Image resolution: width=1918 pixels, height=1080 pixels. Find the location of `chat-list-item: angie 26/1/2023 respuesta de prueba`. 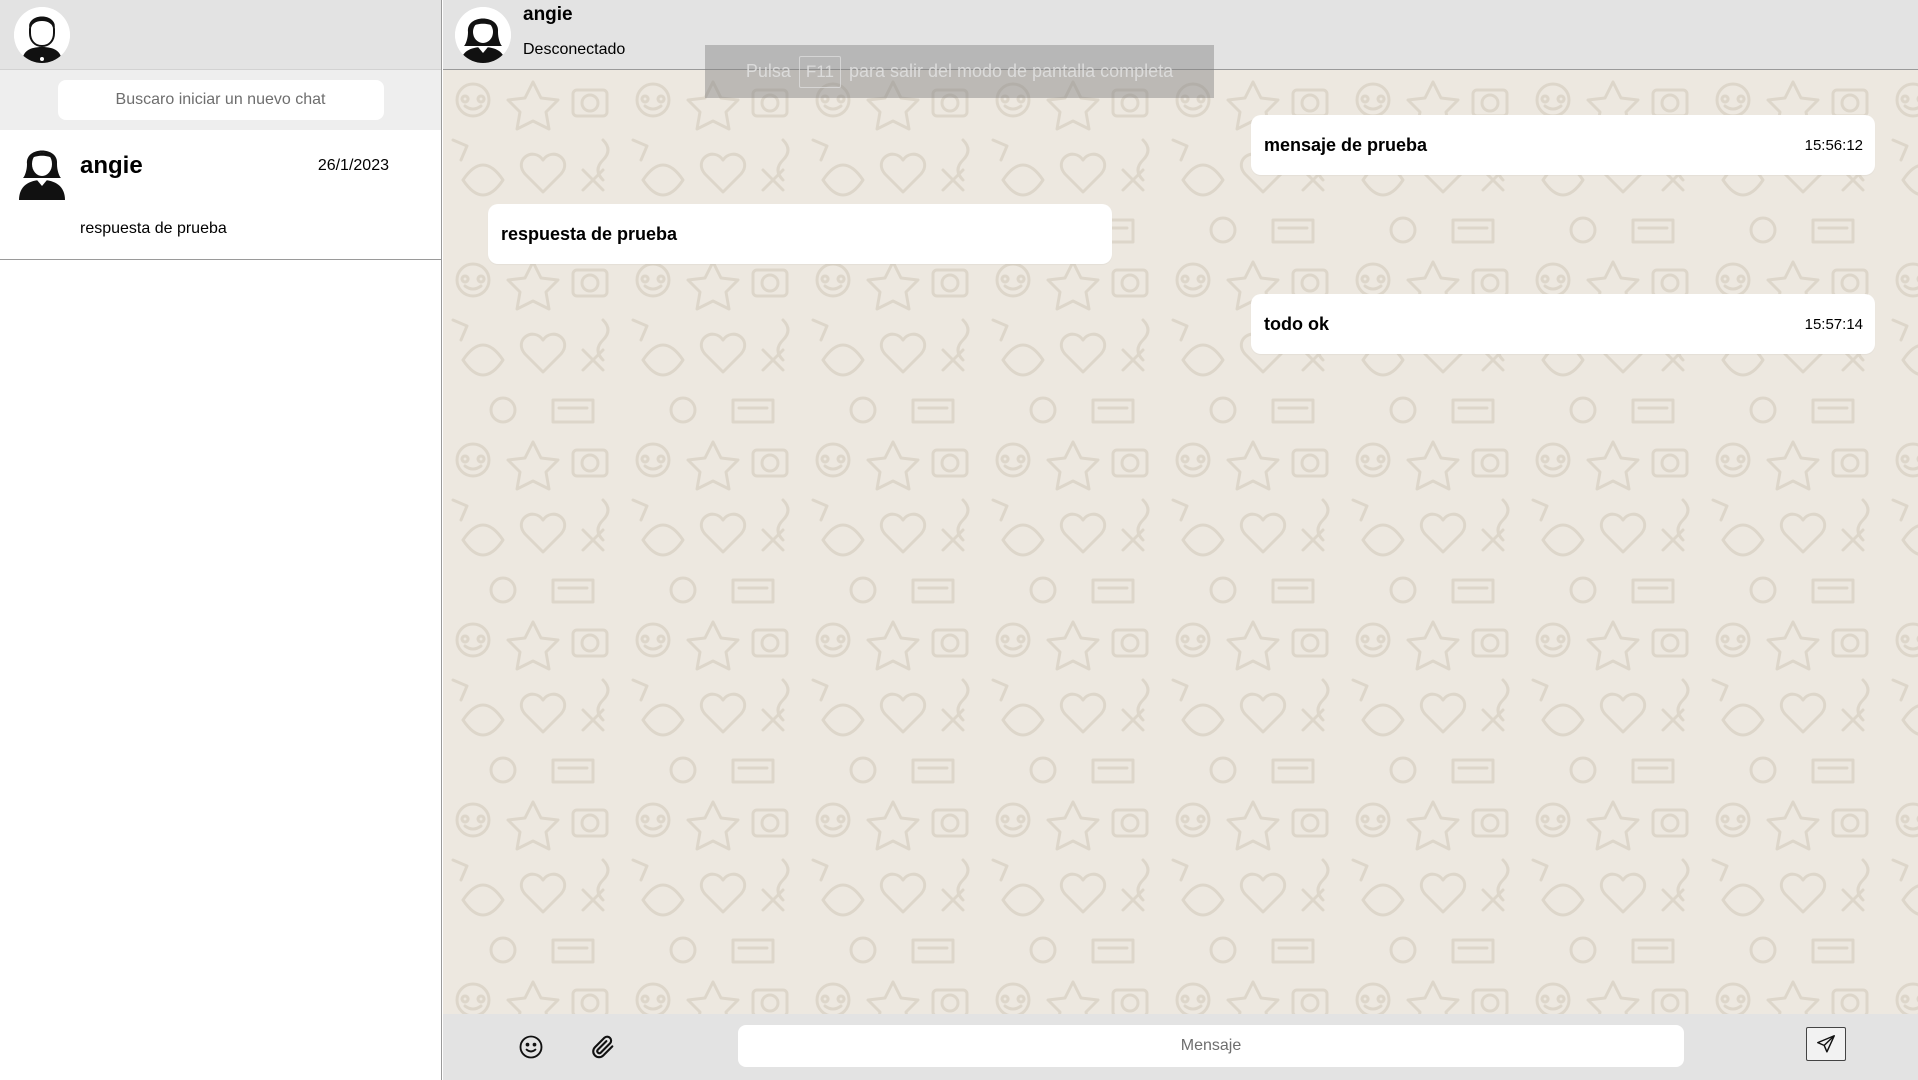

chat-list-item: angie 26/1/2023 respuesta de prueba is located at coordinates (220, 195).